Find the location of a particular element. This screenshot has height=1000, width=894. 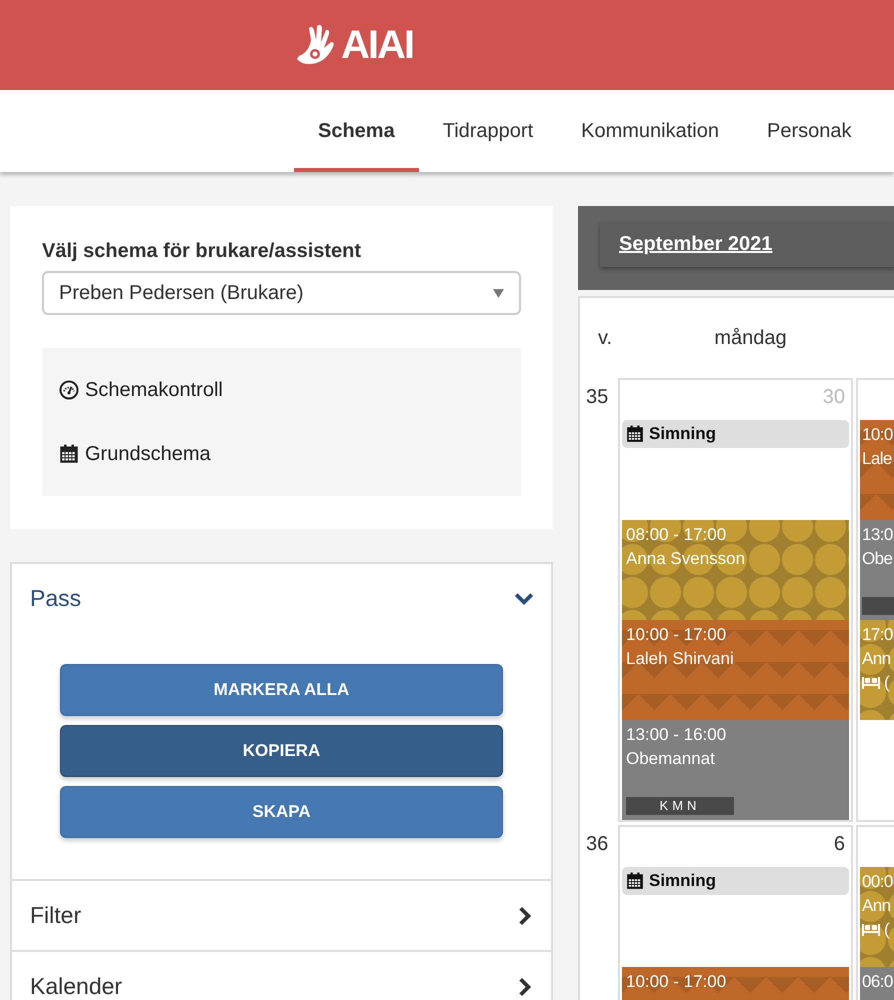

shift-block: 10:00 - 17:00 Laleh Shirvani is located at coordinates (735, 670).